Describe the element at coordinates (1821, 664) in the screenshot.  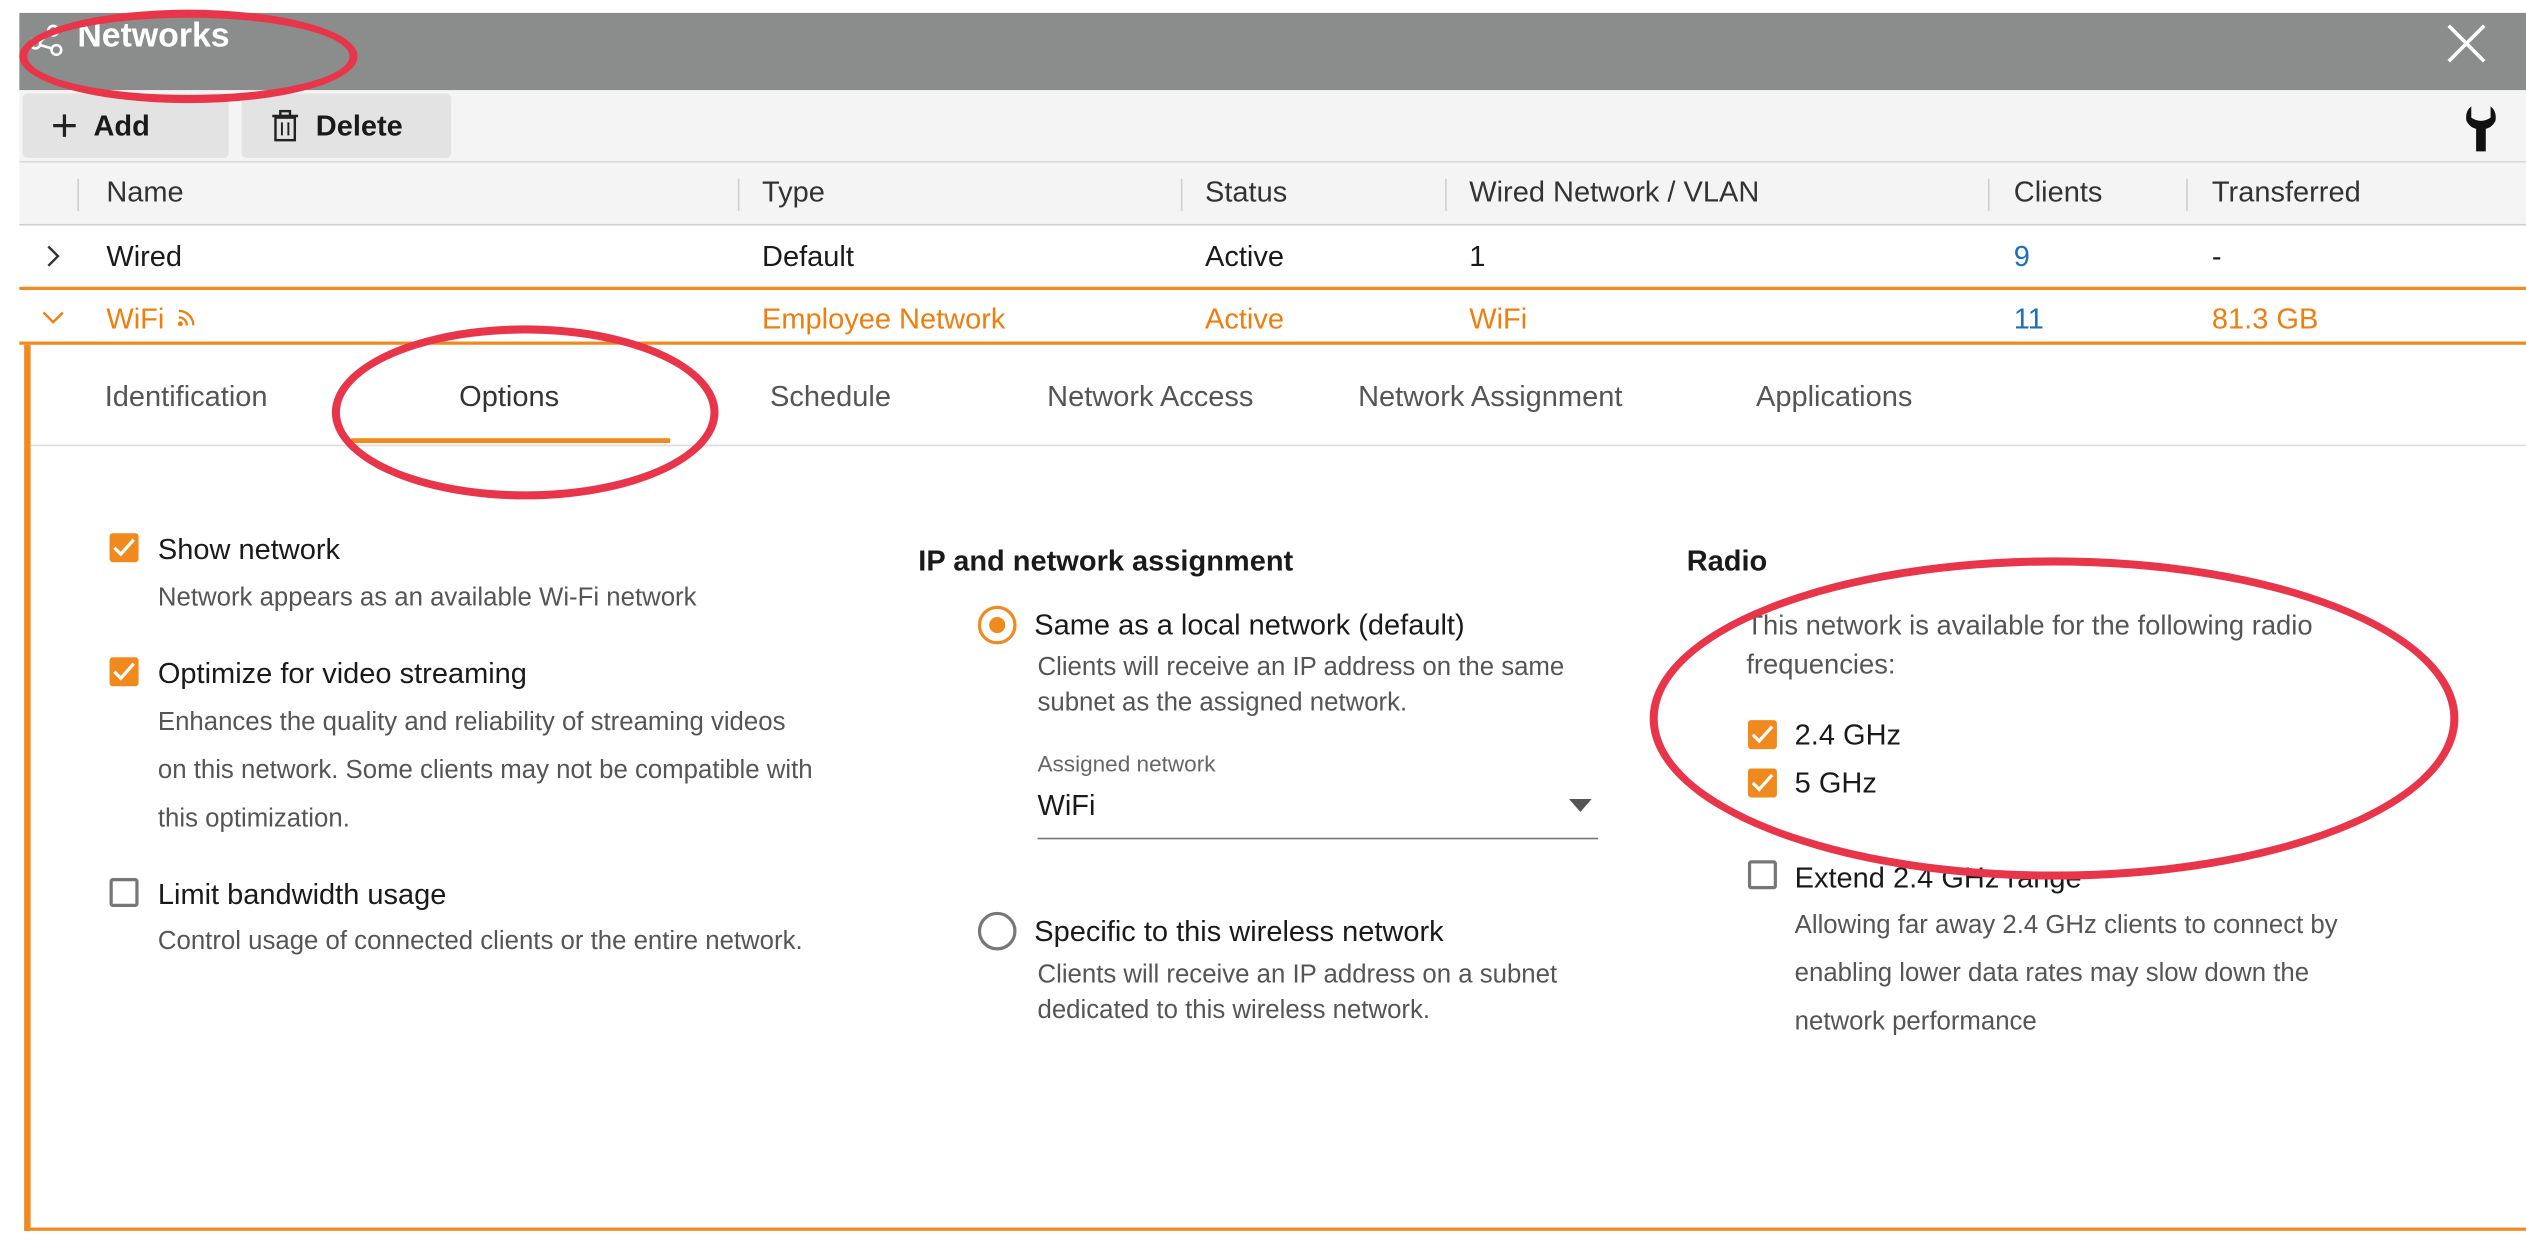
I see `radio-intro-line: frequencies:` at that location.